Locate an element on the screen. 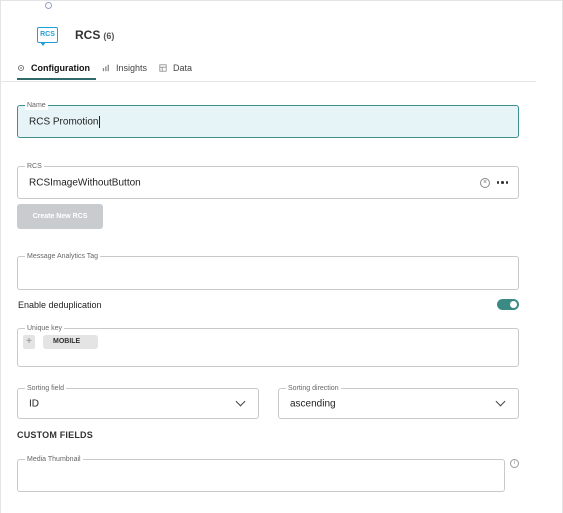 This screenshot has height=513, width=563. info-icon: i is located at coordinates (514, 463).